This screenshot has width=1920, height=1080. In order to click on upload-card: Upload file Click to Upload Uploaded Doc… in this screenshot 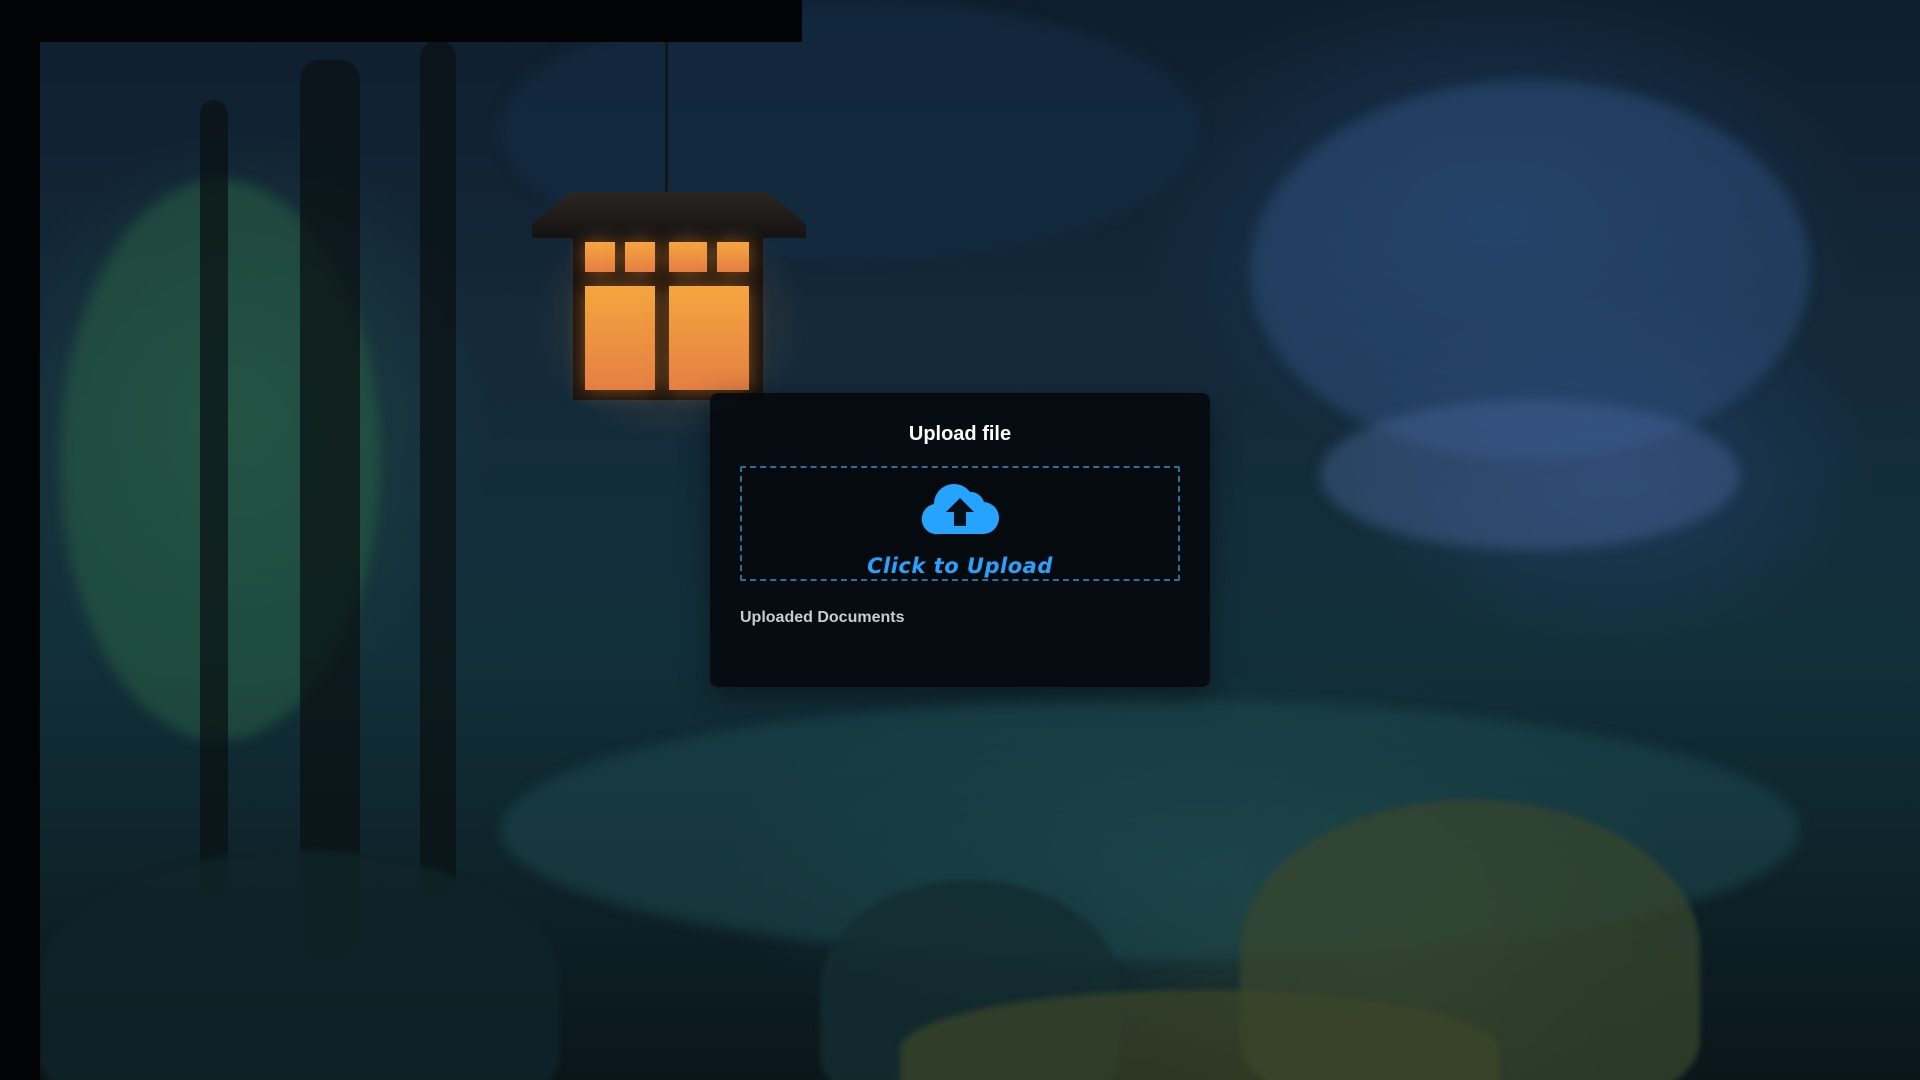, I will do `click(960, 540)`.